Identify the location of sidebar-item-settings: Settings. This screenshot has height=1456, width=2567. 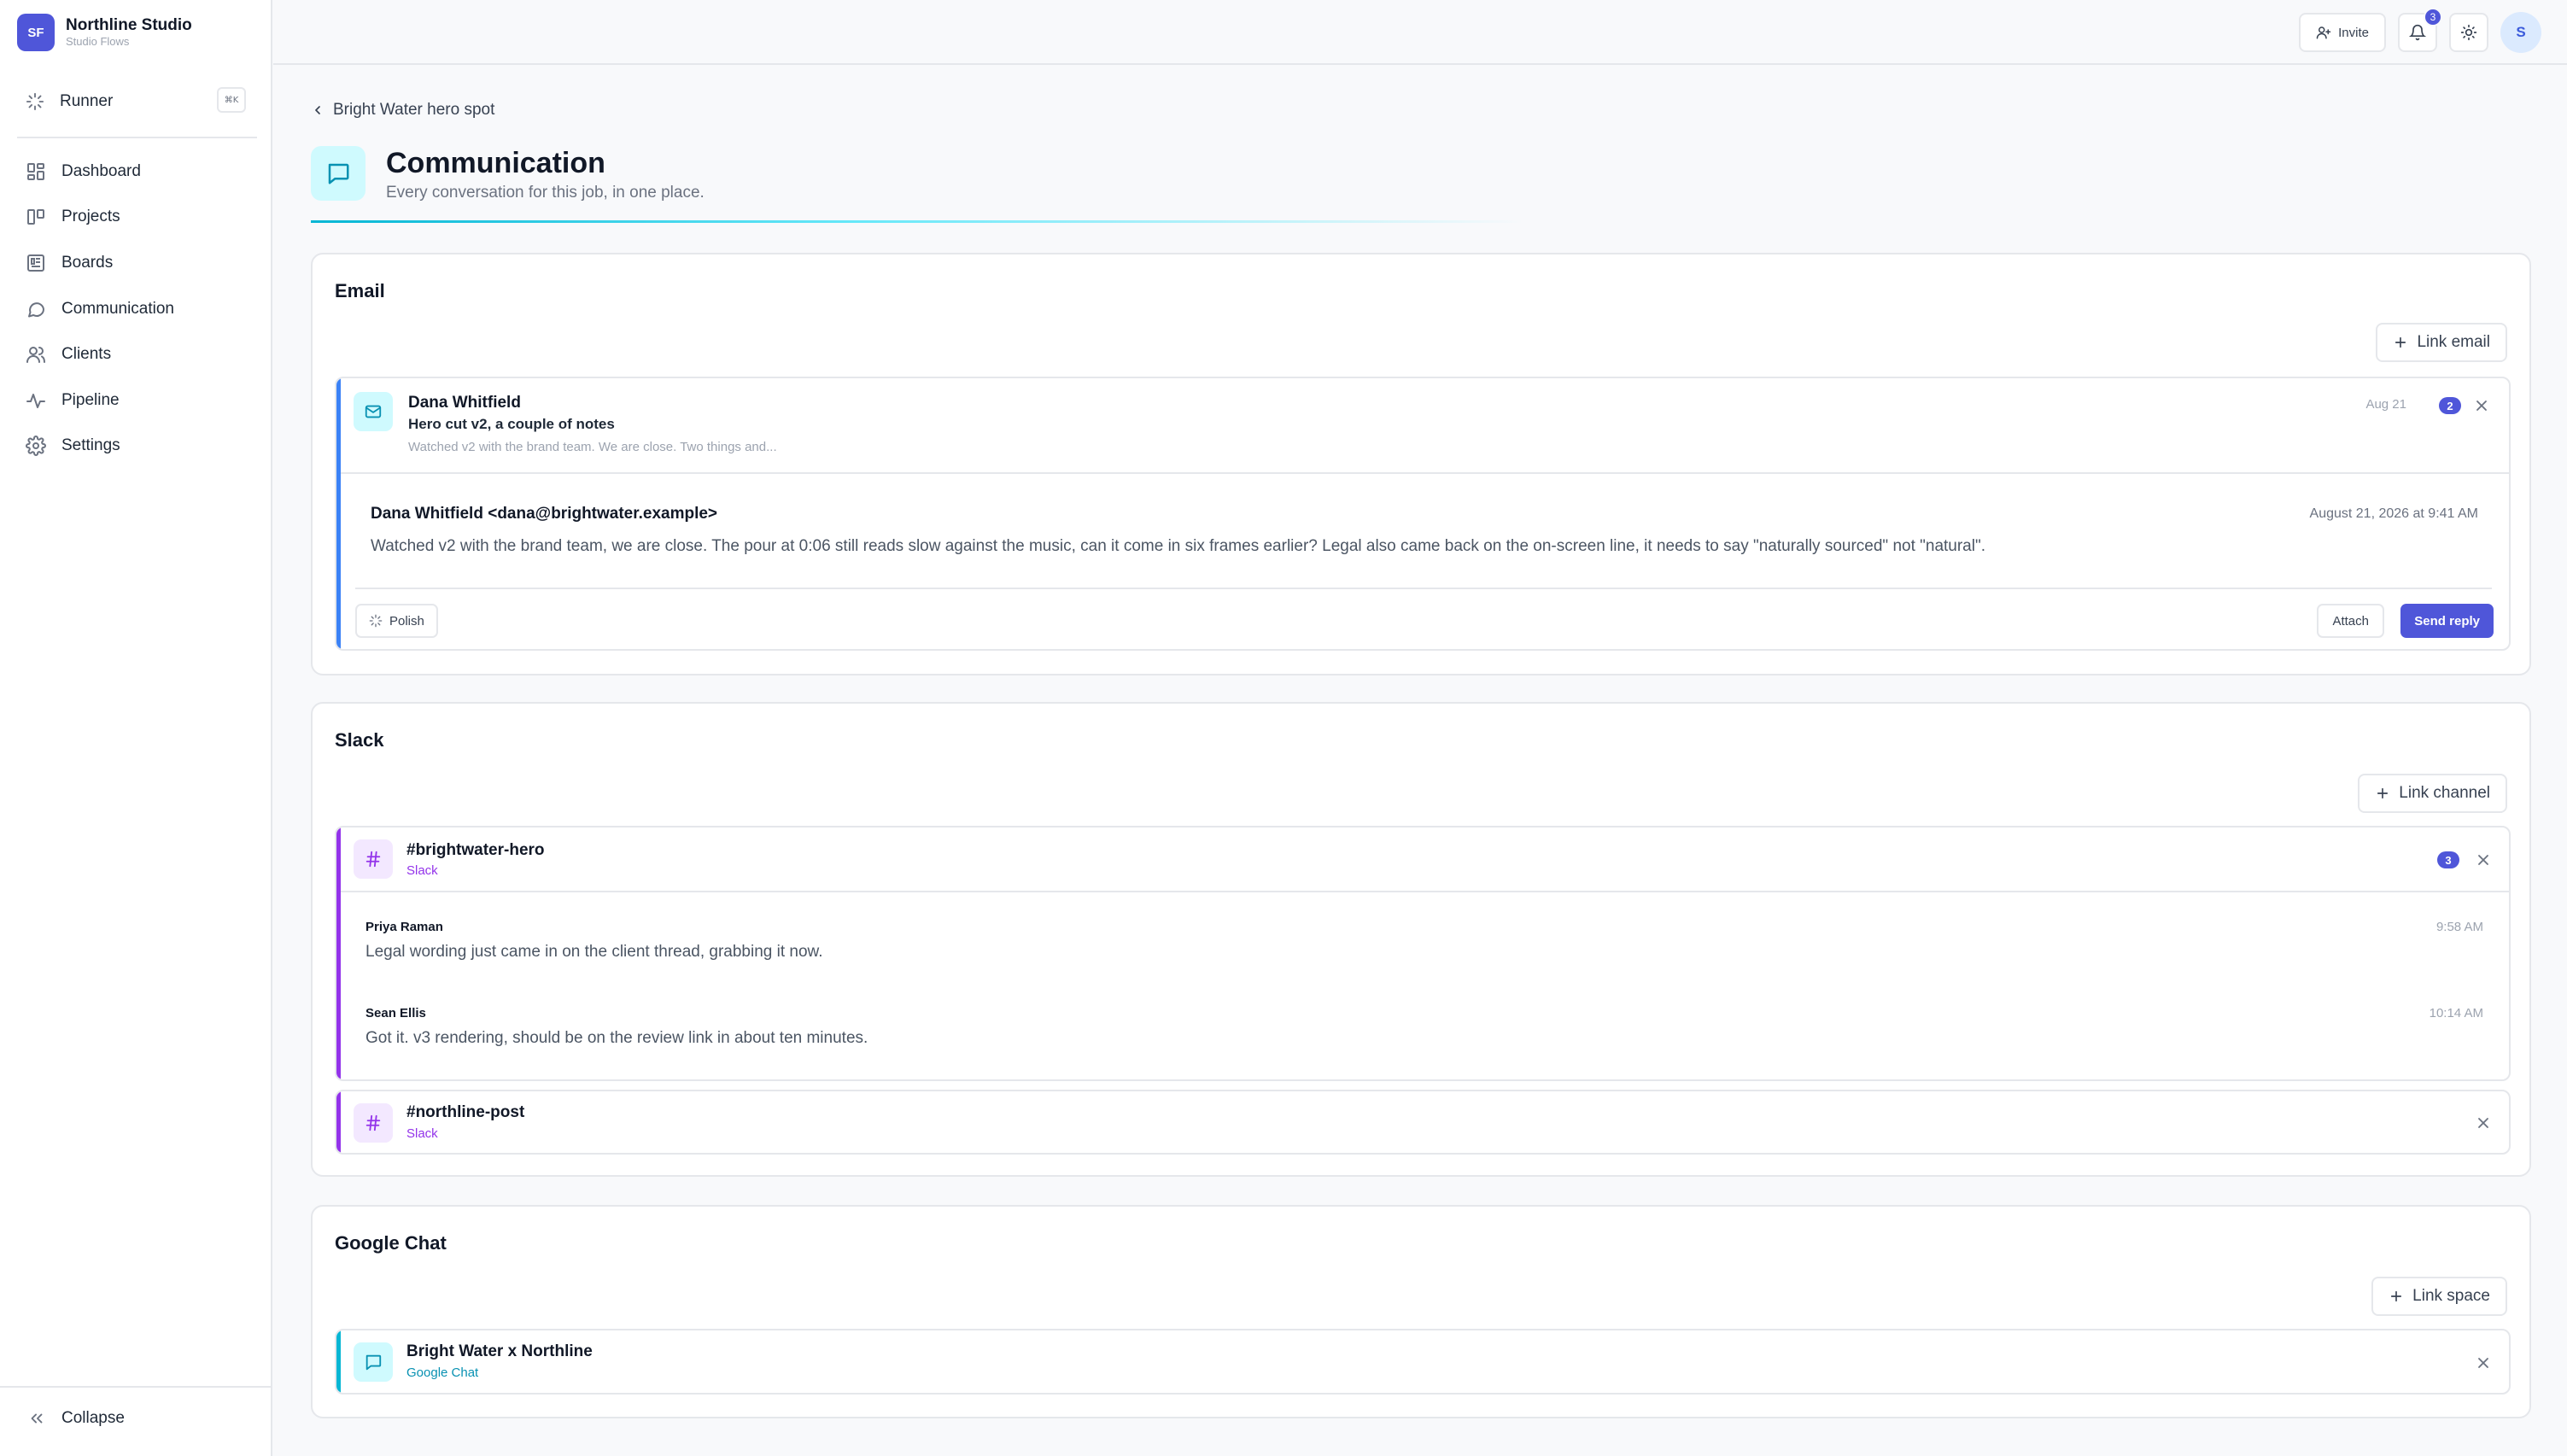
(137, 447).